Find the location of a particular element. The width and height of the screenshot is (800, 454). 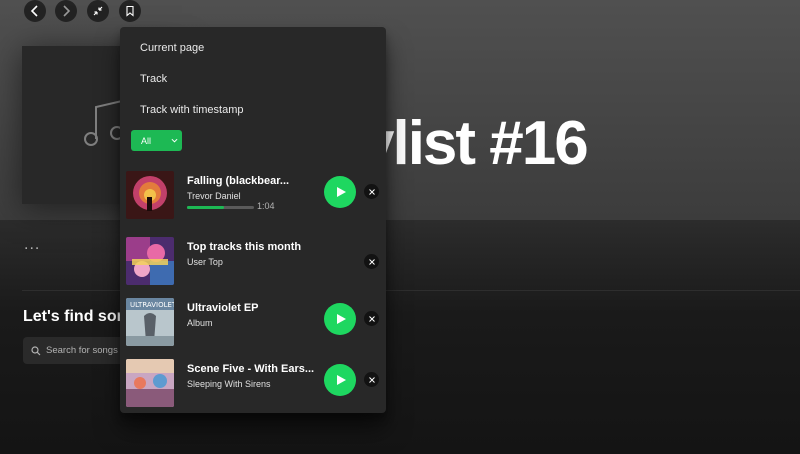

playlist-title: ylist #16 is located at coordinates (474, 143).